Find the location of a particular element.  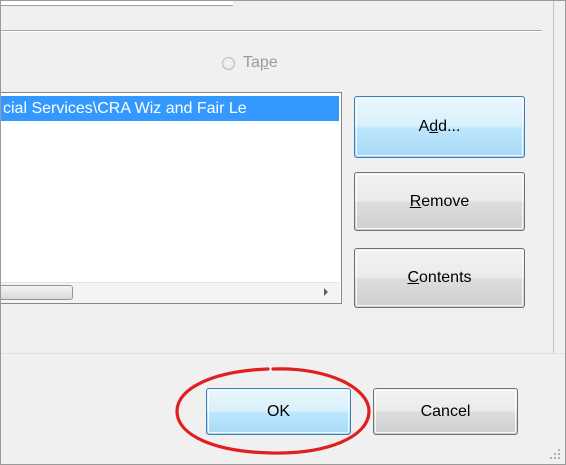

list-item: cial Services\CRA Wiz and Fair Le is located at coordinates (170, 108).